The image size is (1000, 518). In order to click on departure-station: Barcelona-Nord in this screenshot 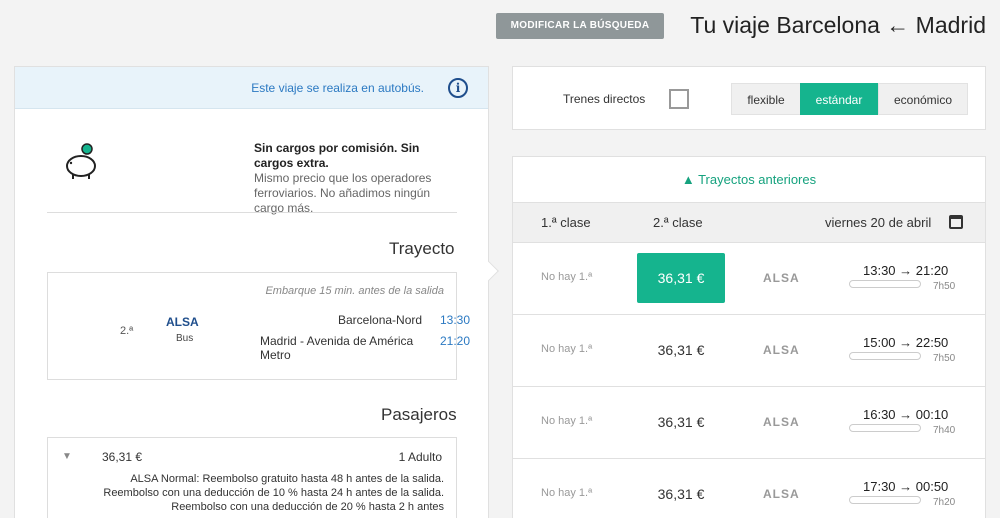, I will do `click(380, 320)`.